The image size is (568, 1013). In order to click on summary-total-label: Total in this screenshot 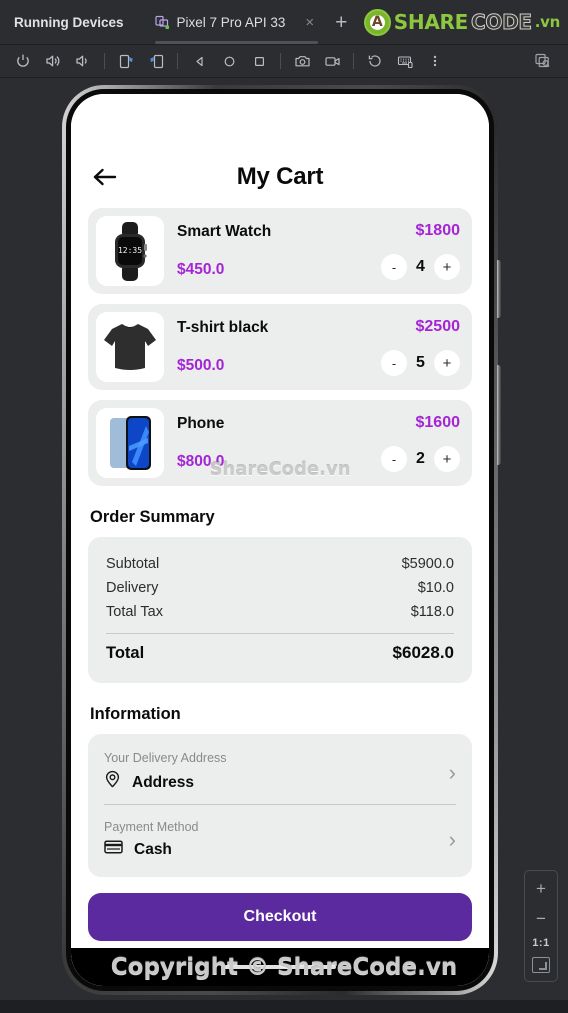, I will do `click(125, 653)`.